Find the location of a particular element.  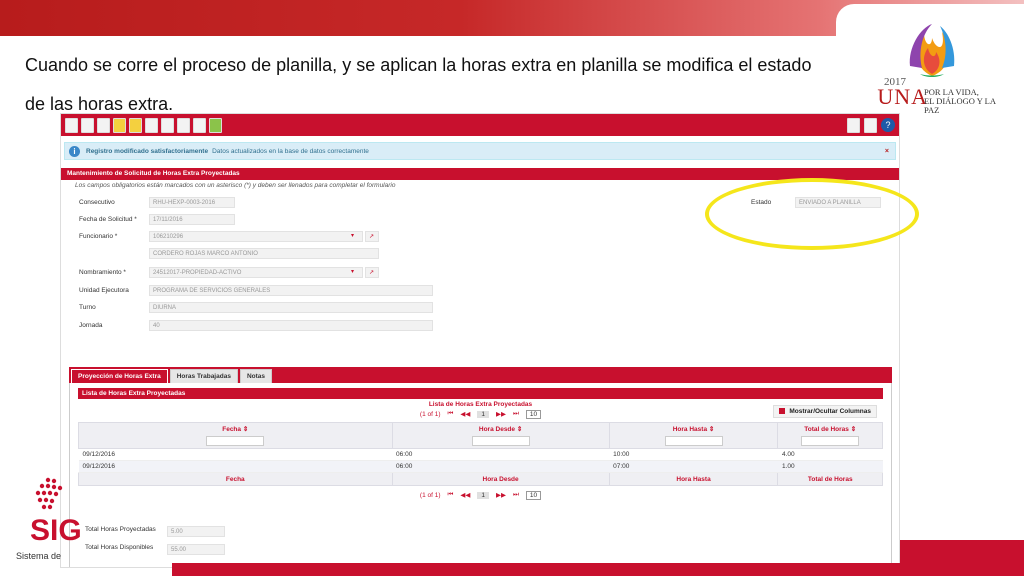

rows-per-page-select-bottom: 10 is located at coordinates (533, 495).